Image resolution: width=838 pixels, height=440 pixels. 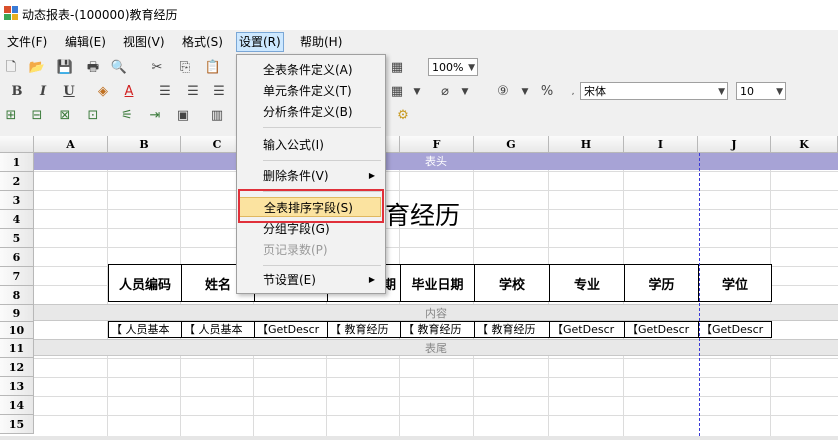 I want to click on zoom-select: 100% ▼, so click(x=453, y=67).